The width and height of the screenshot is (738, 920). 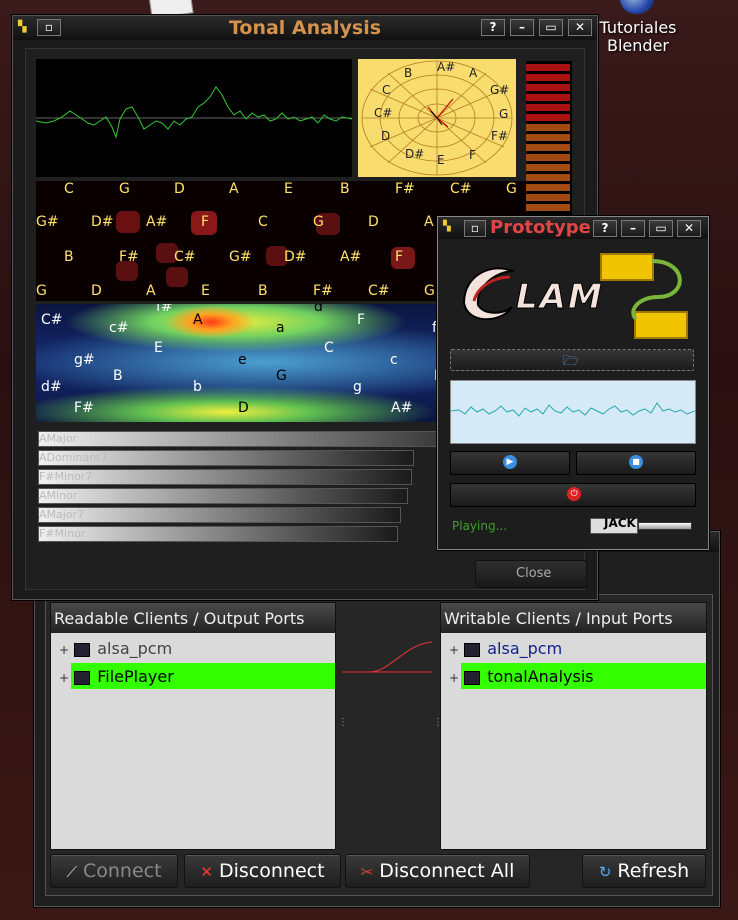 What do you see at coordinates (198, 320) in the screenshot?
I see `heatmap-label: A` at bounding box center [198, 320].